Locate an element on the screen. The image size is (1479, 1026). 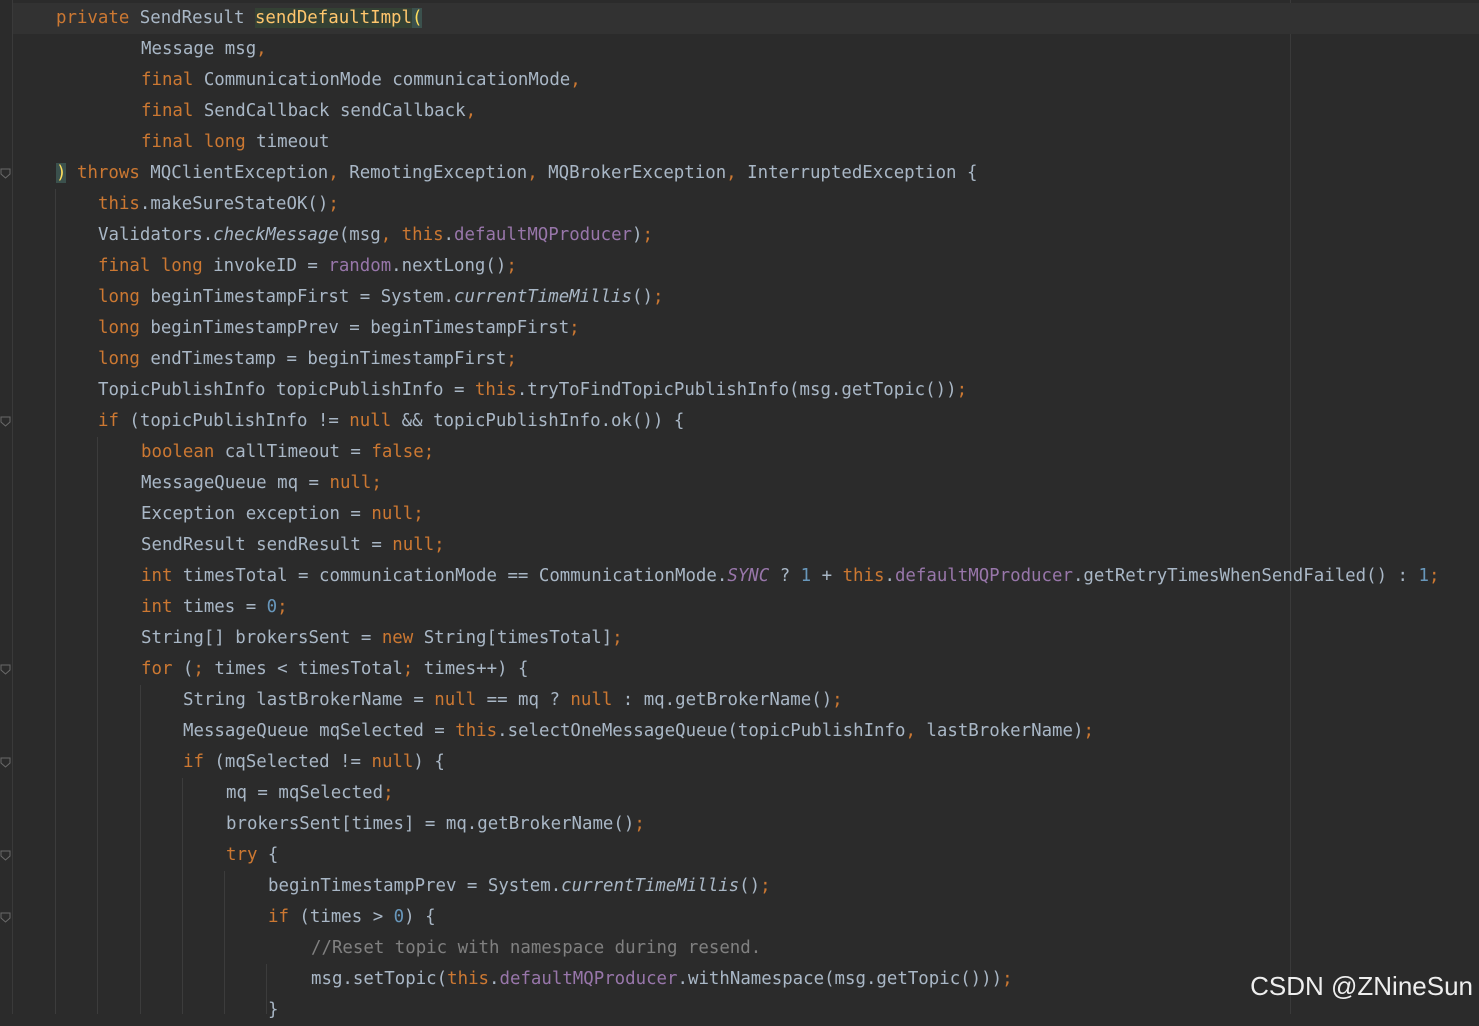
code-token: TopicPublishInfo topicPublishInfo = is located at coordinates (286, 390).